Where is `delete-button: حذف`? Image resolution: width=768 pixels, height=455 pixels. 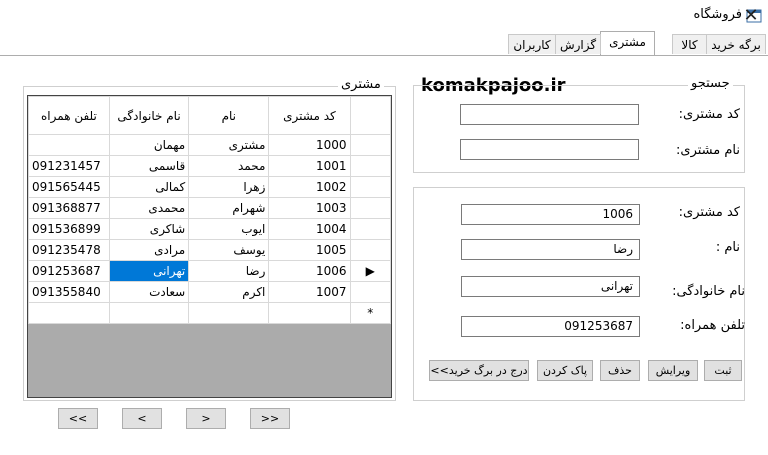 delete-button: حذف is located at coordinates (620, 370).